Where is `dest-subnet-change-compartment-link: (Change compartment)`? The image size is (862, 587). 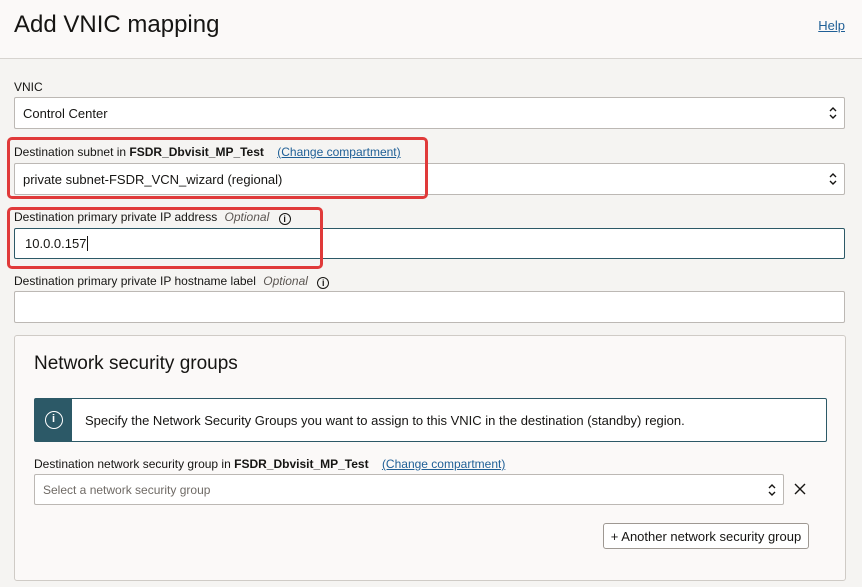 dest-subnet-change-compartment-link: (Change compartment) is located at coordinates (338, 152).